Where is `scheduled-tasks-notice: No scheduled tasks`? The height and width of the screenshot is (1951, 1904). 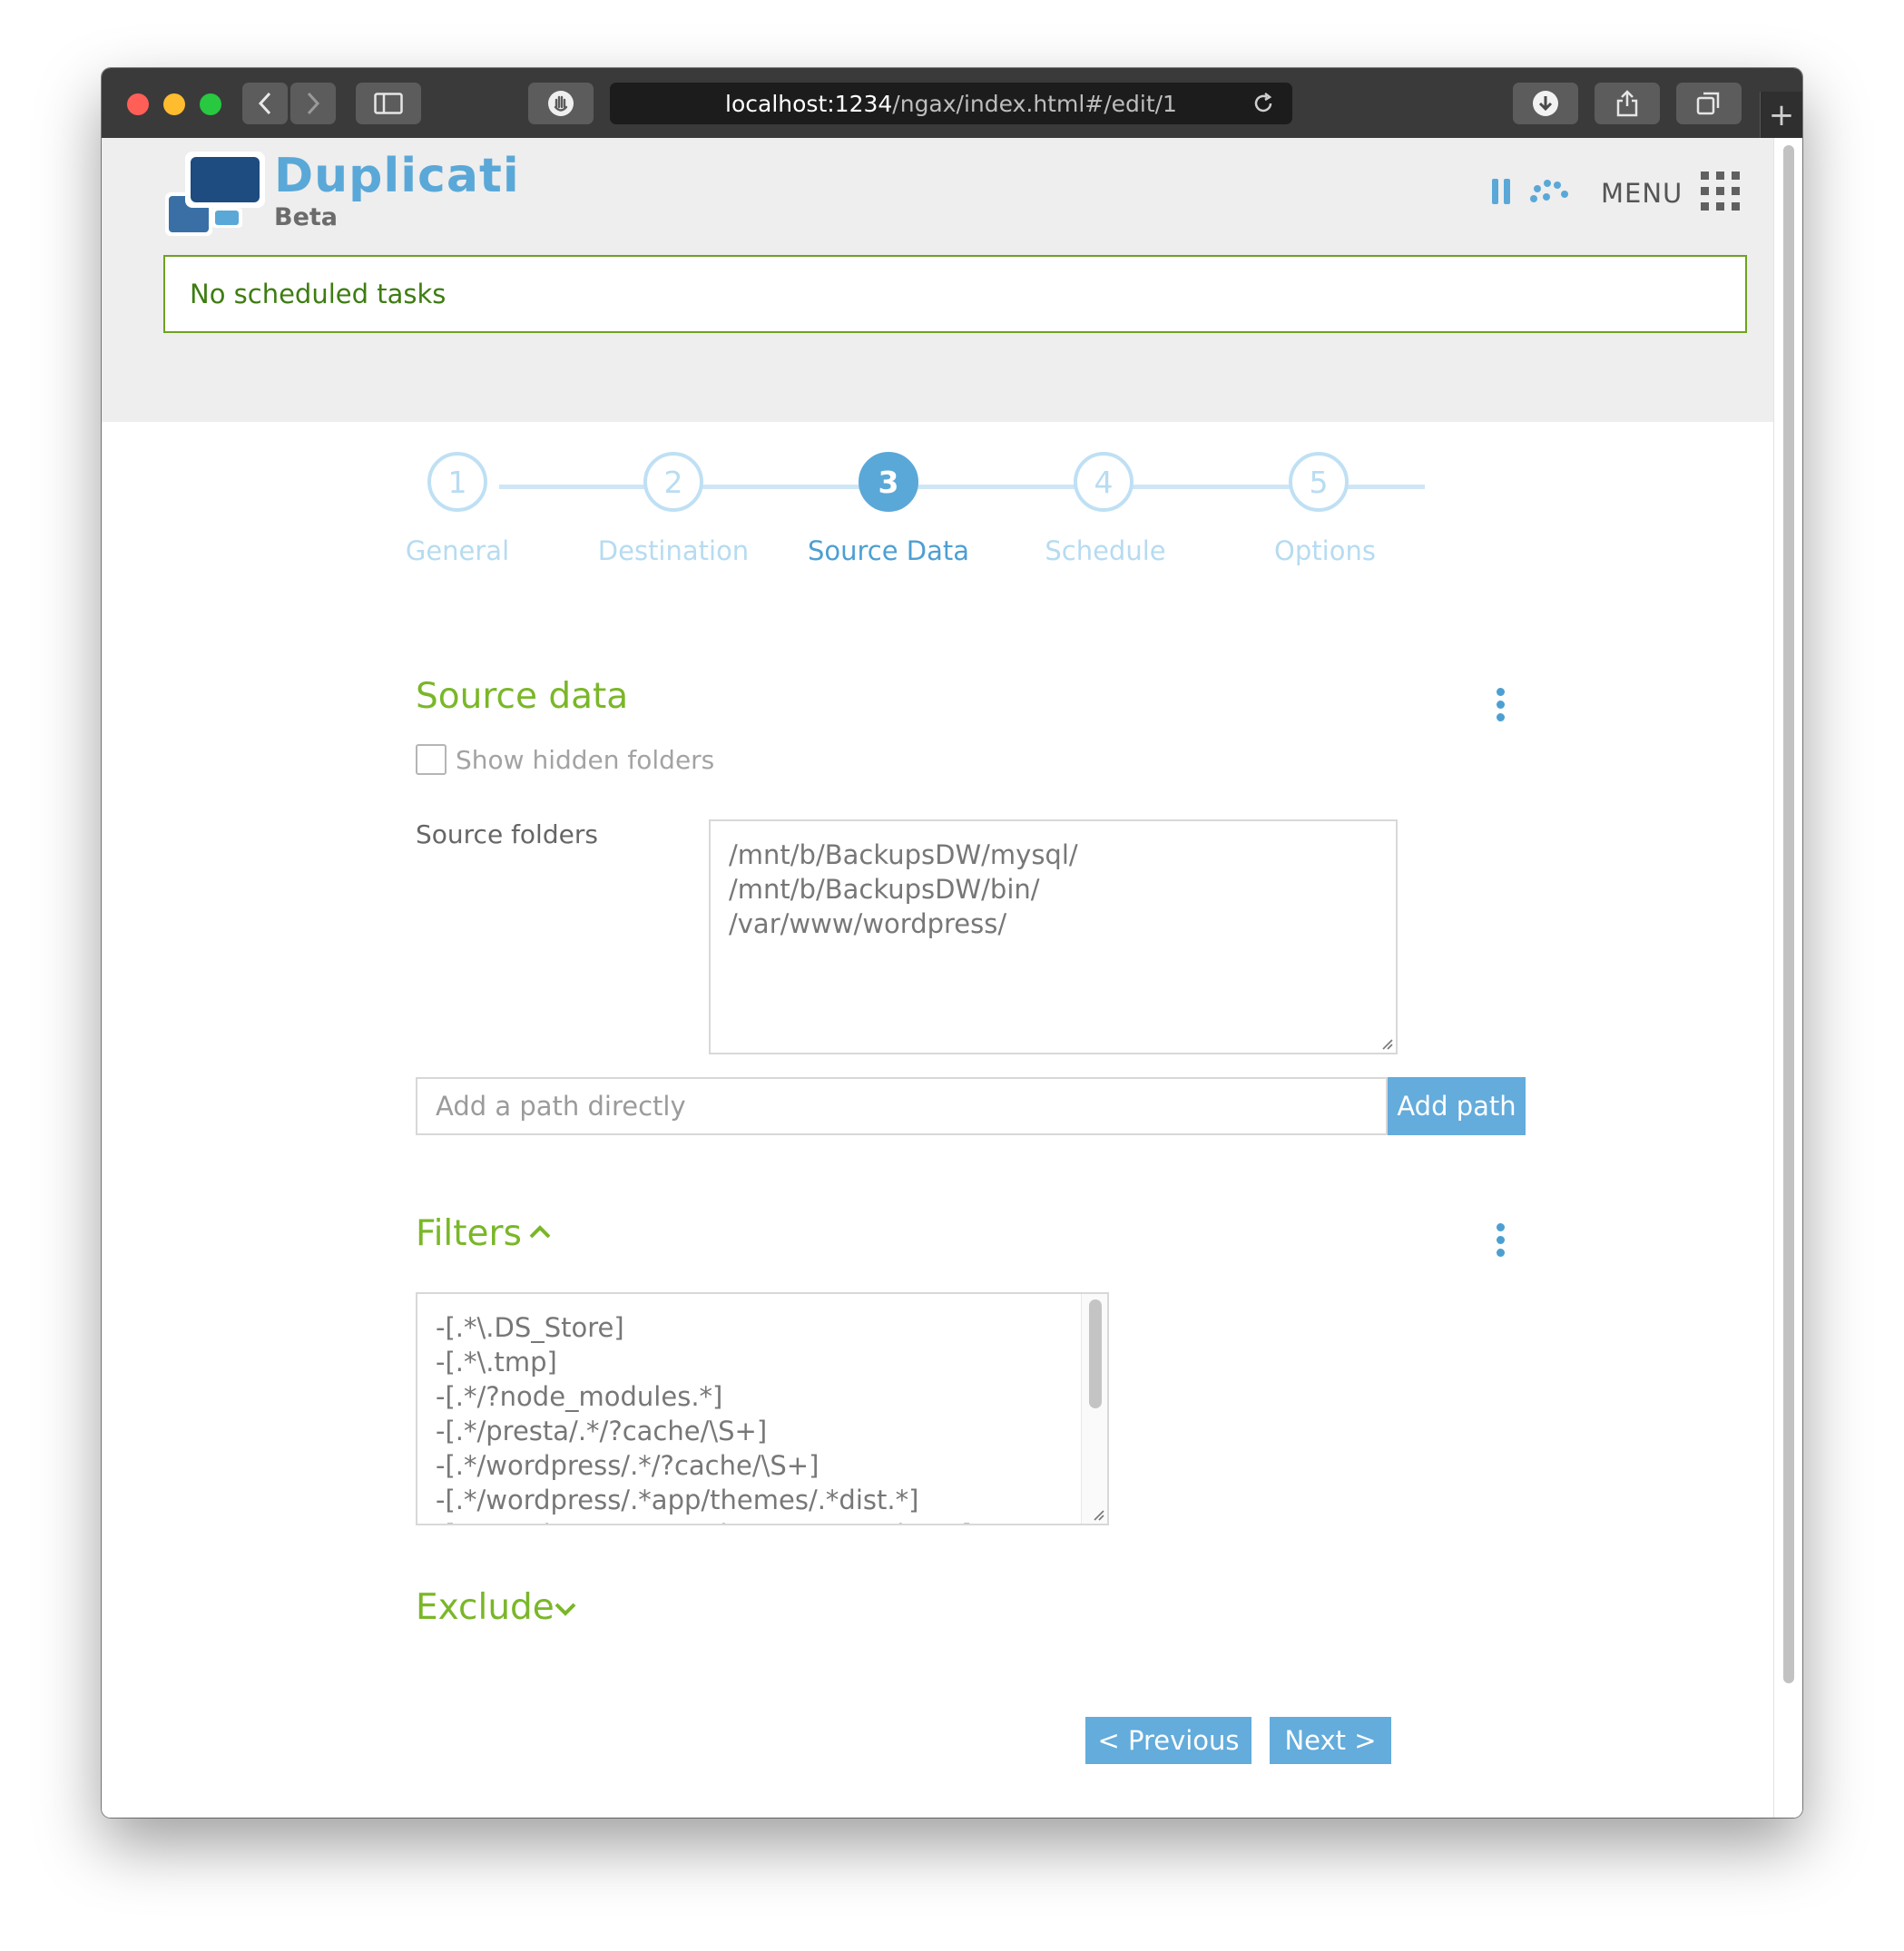 scheduled-tasks-notice: No scheduled tasks is located at coordinates (955, 294).